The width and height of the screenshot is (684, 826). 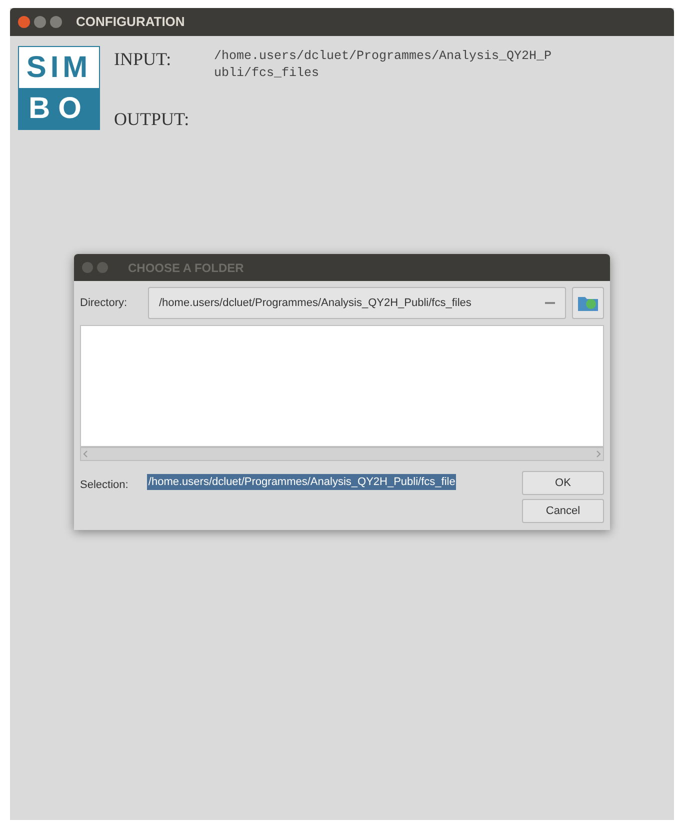 I want to click on field-label: INPUT:, so click(x=143, y=59).